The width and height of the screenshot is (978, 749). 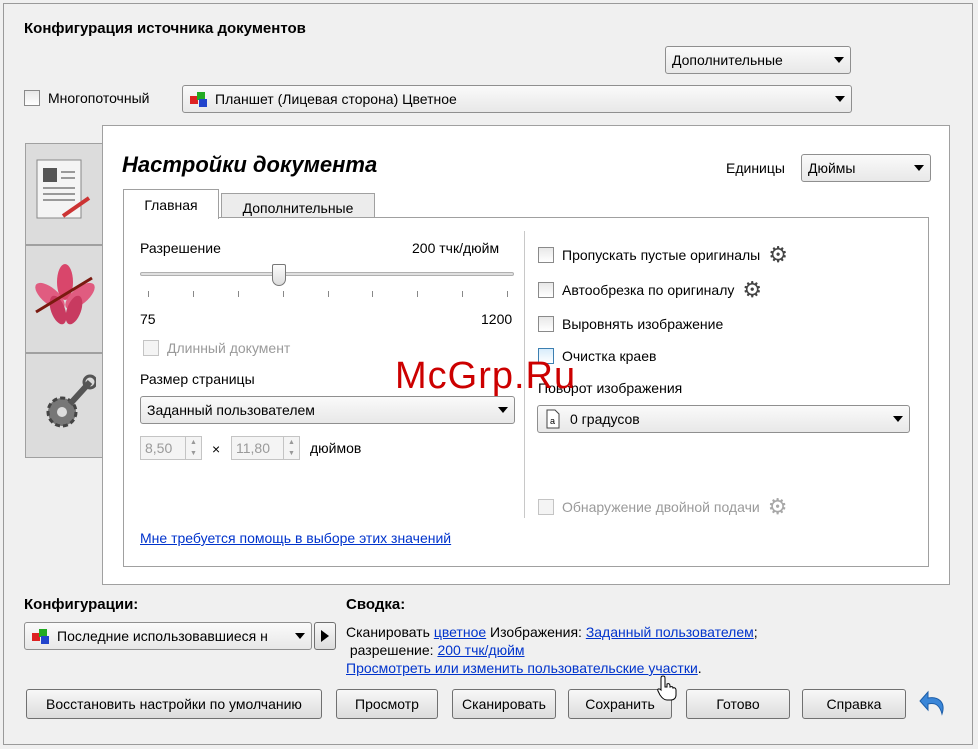 I want to click on rotation-value: 0 градусов, so click(x=605, y=419).